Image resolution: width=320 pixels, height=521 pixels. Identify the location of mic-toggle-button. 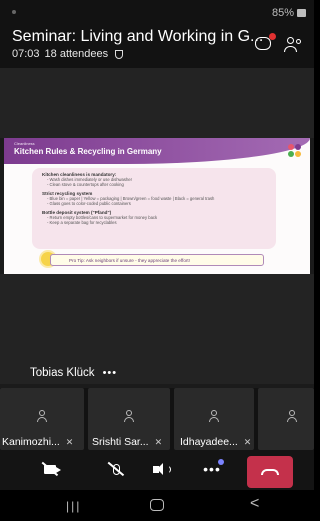
(116, 469).